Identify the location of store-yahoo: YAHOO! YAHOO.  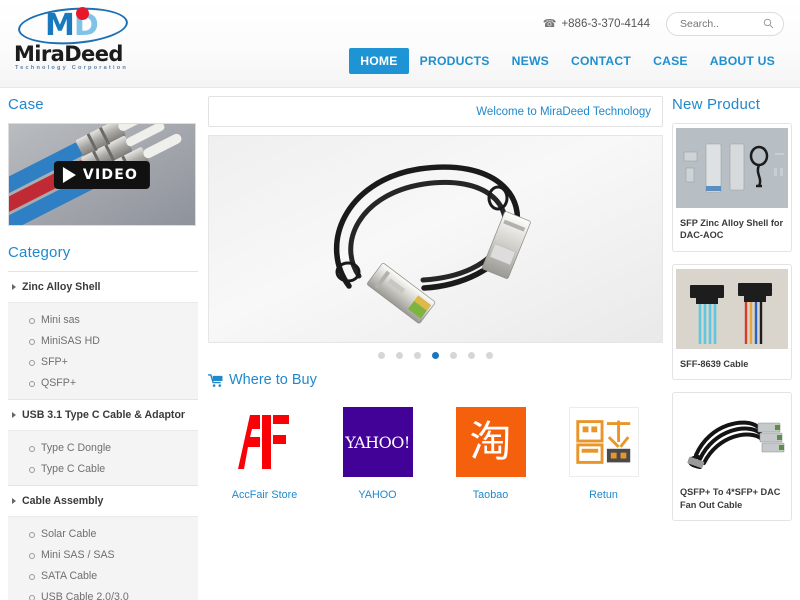
(377, 454).